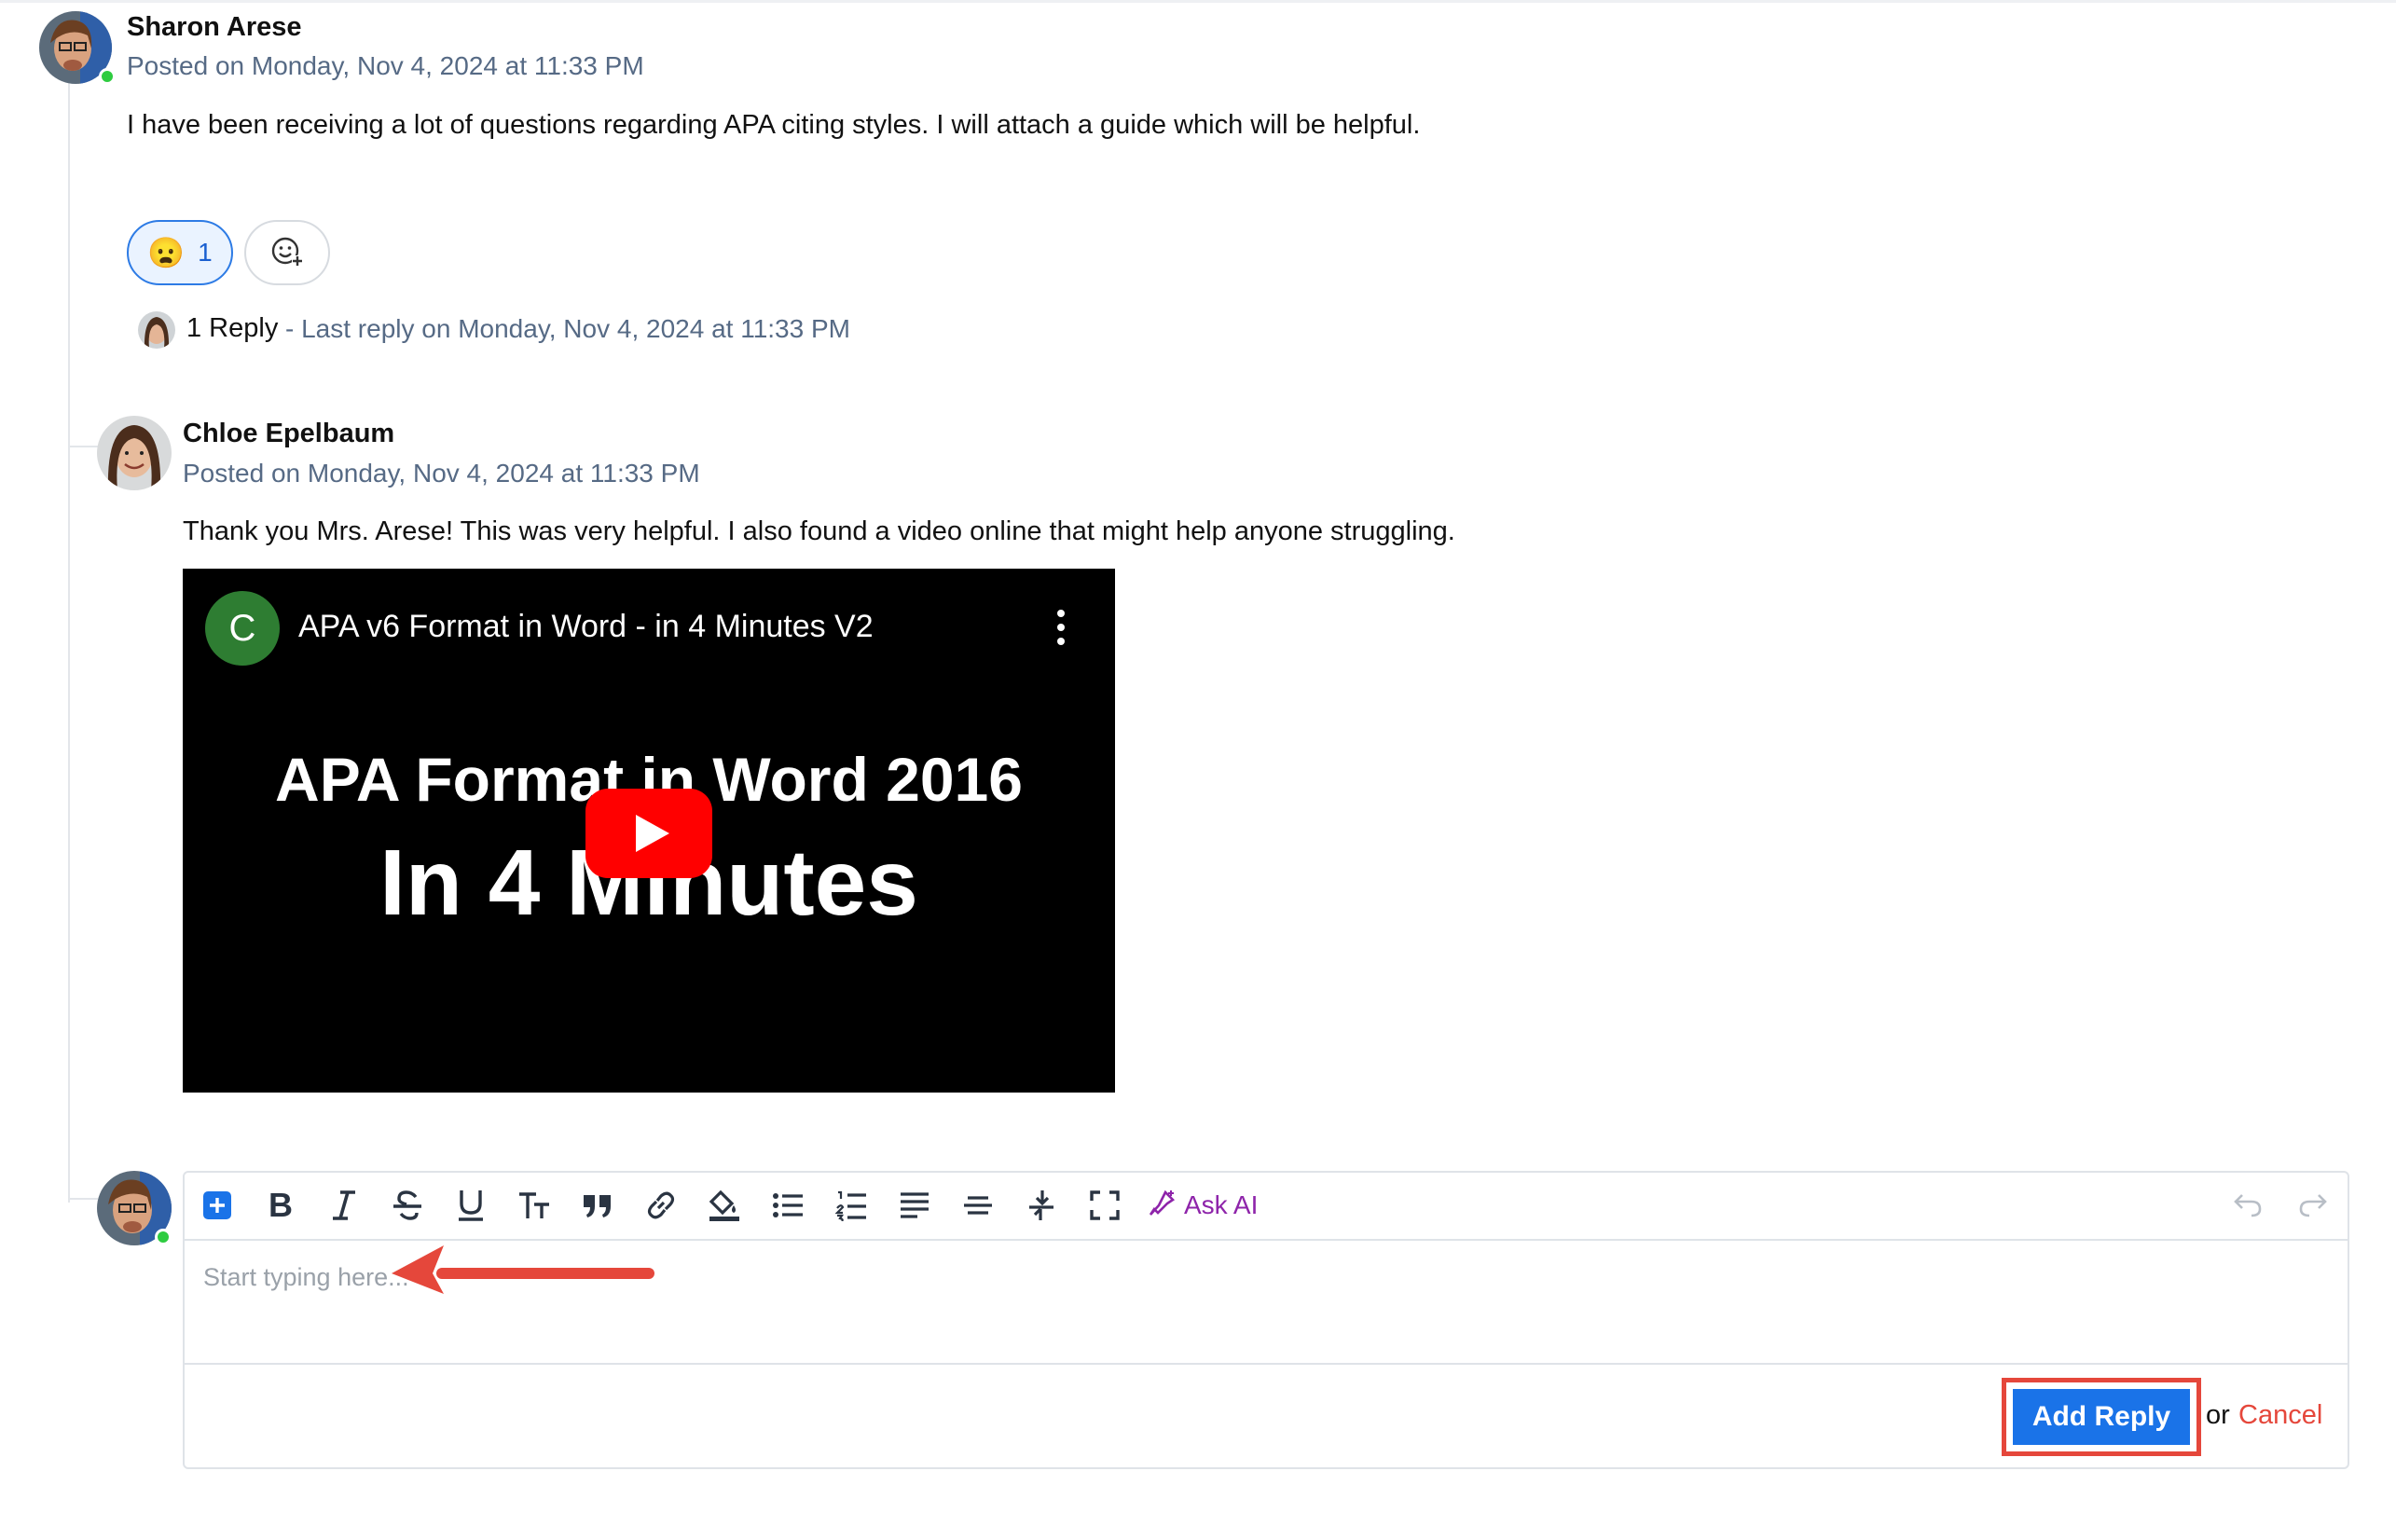 The height and width of the screenshot is (1540, 2396). Describe the element at coordinates (217, 1205) in the screenshot. I see `plus-icon` at that location.